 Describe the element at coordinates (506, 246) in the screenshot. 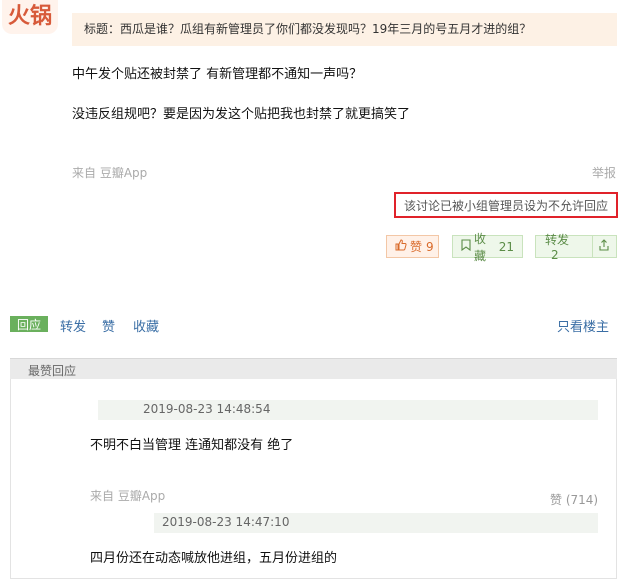

I see `favorite-count: 21` at that location.